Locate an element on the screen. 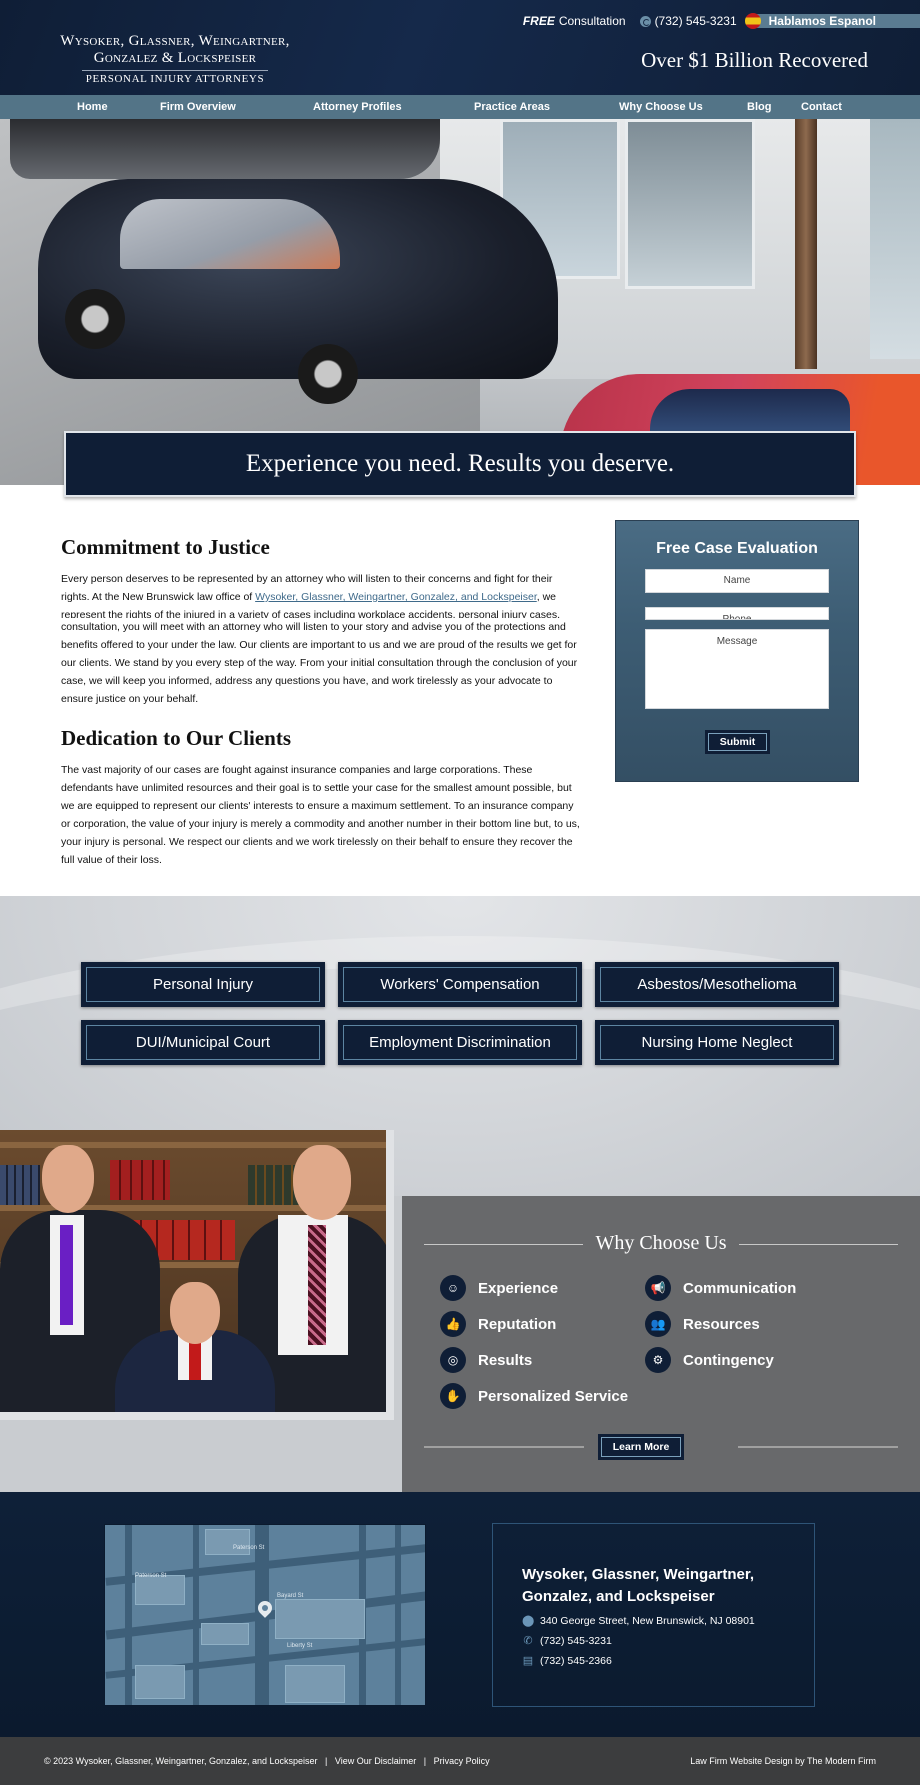  hand-person-icon: ✋ is located at coordinates (453, 1396).